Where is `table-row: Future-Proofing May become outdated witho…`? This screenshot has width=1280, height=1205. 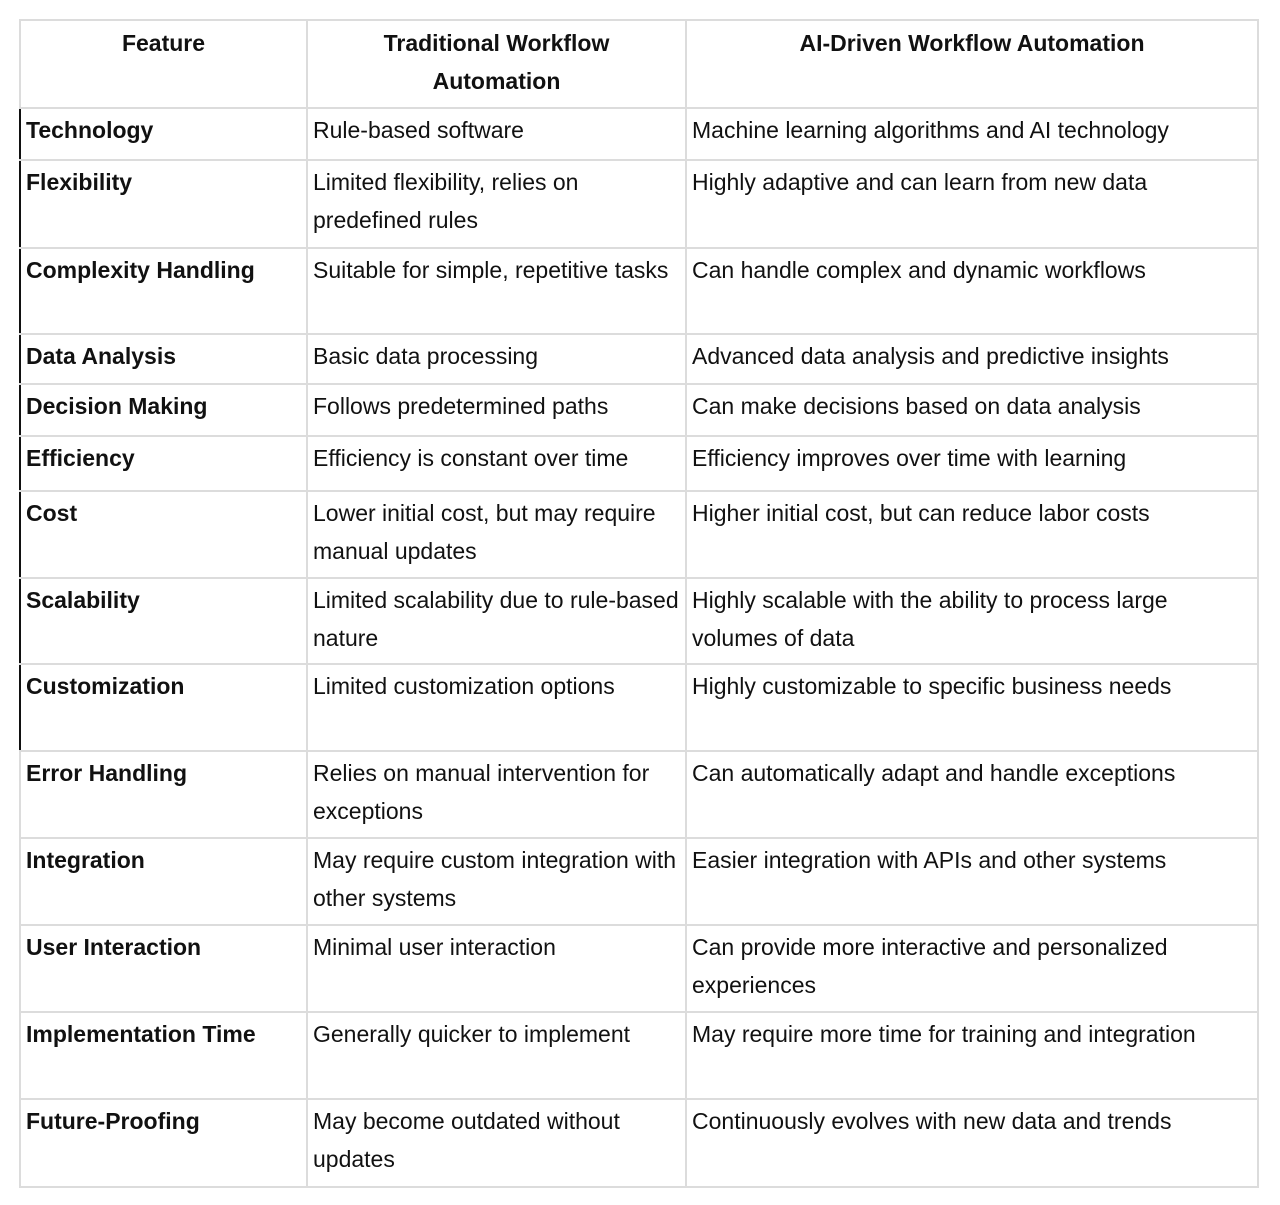
table-row: Future-Proofing May become outdated witho… is located at coordinates (639, 1143).